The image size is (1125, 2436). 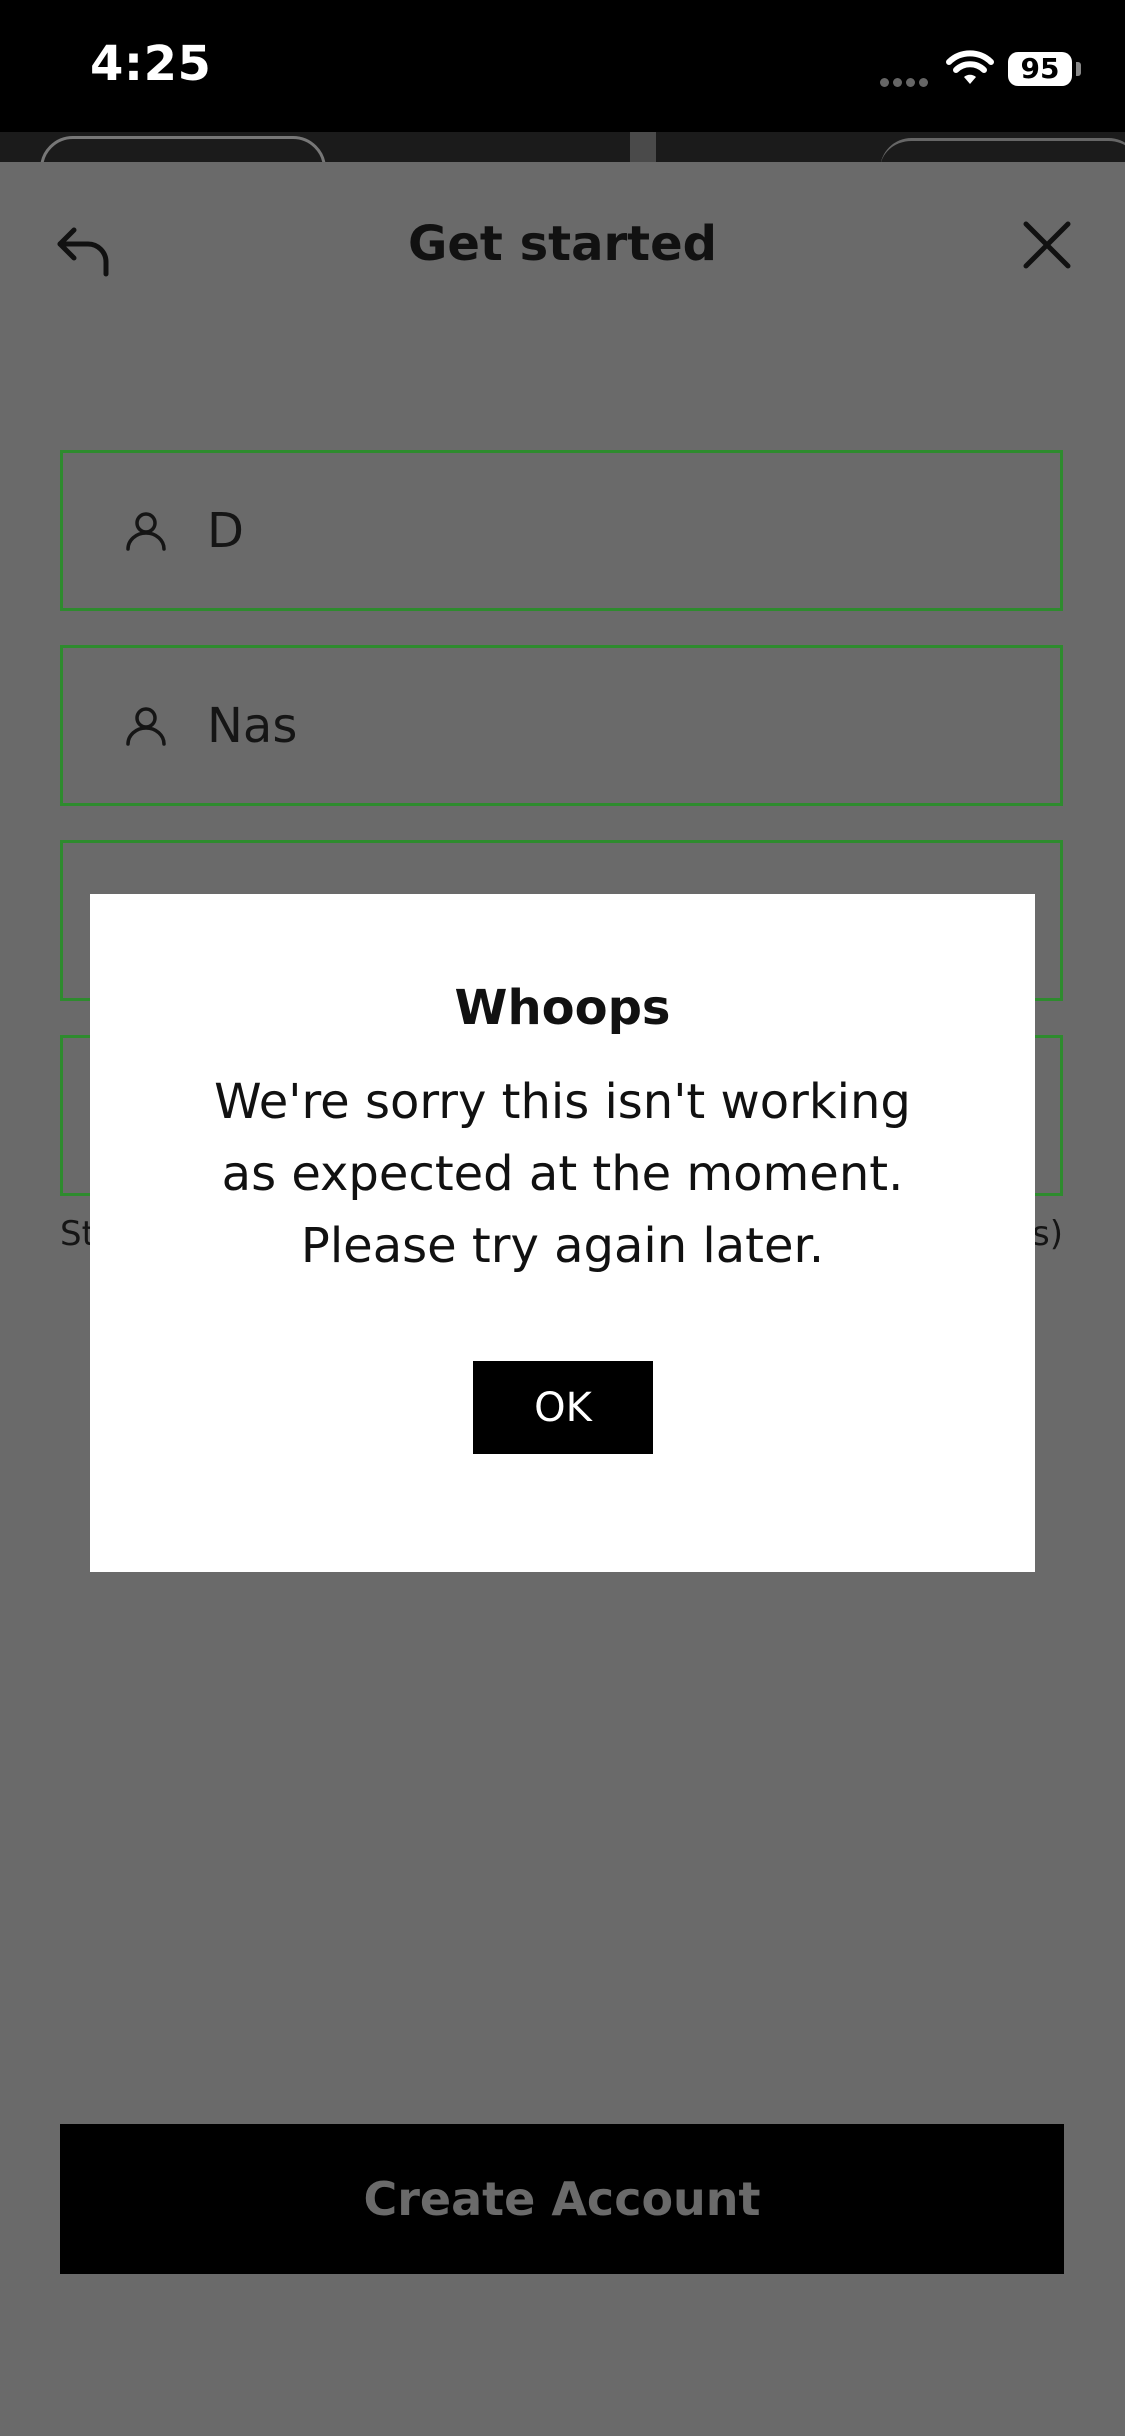 I want to click on status-time: 4:25, so click(x=151, y=64).